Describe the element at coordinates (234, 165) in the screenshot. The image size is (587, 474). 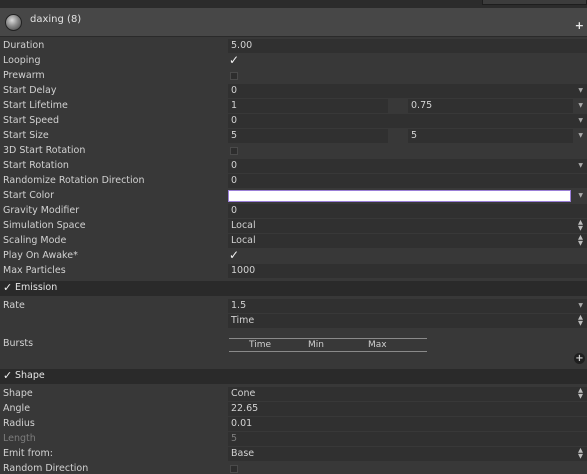
I see `start-rotation-value: 0` at that location.